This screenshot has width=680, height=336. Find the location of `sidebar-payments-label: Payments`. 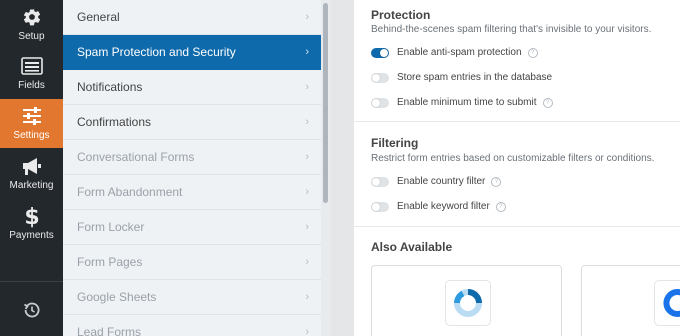

sidebar-payments-label: Payments is located at coordinates (31, 235).